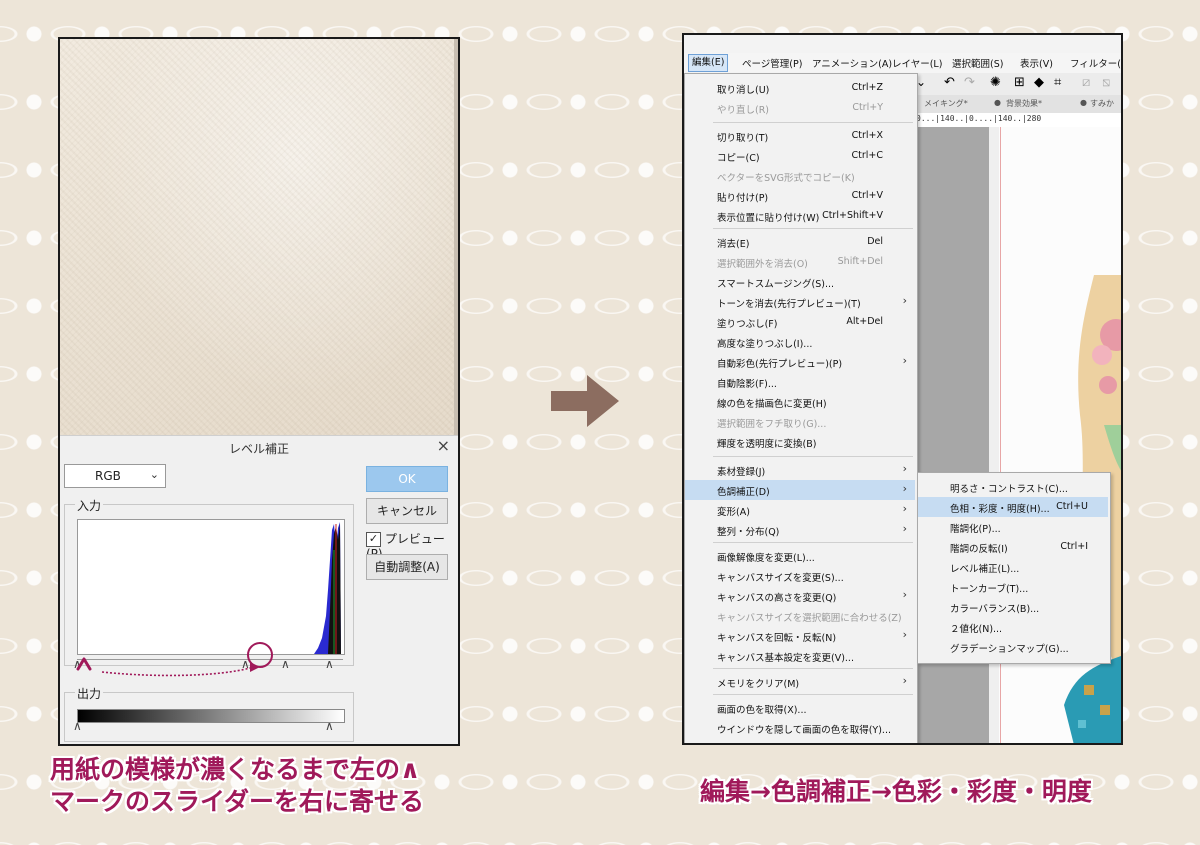 The height and width of the screenshot is (845, 1200). Describe the element at coordinates (969, 82) in the screenshot. I see `redo-icon: ↷` at that location.